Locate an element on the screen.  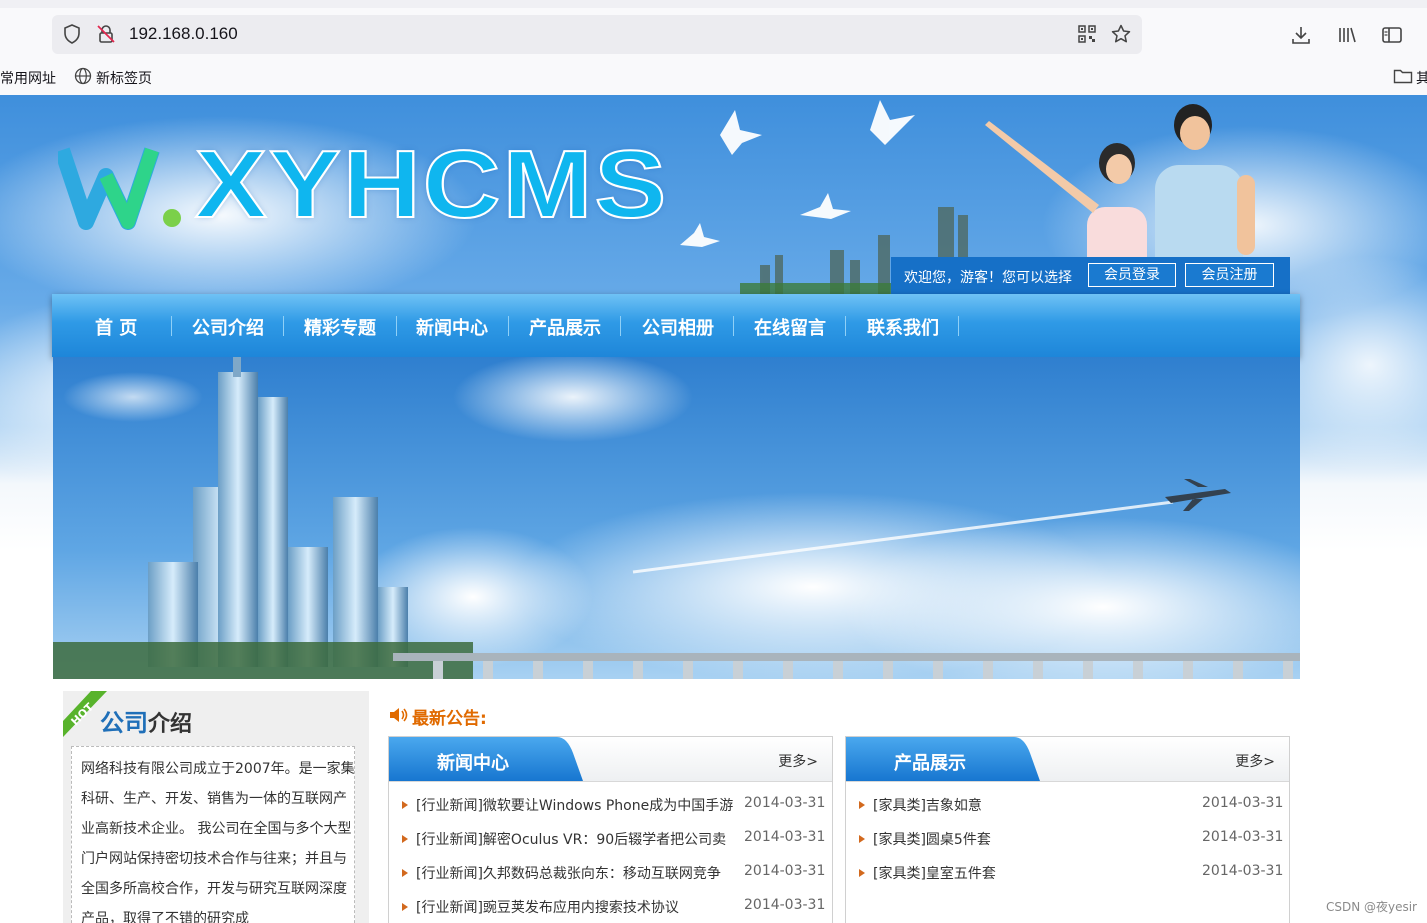
nav-item-contact: 联系我们 is located at coordinates (903, 327).